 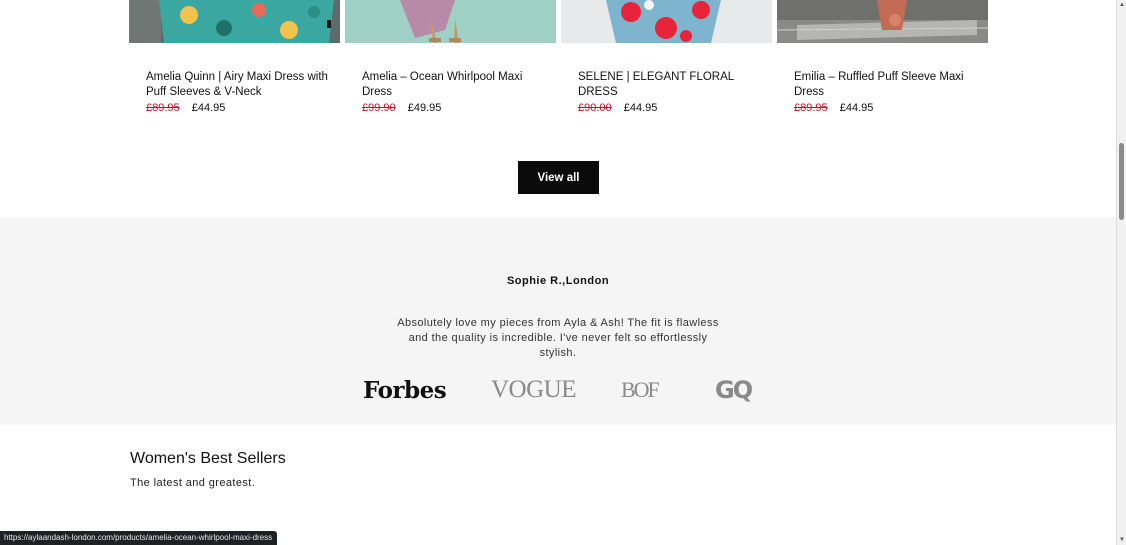 I want to click on product-prices: £90.00 £44.95, so click(x=617, y=108).